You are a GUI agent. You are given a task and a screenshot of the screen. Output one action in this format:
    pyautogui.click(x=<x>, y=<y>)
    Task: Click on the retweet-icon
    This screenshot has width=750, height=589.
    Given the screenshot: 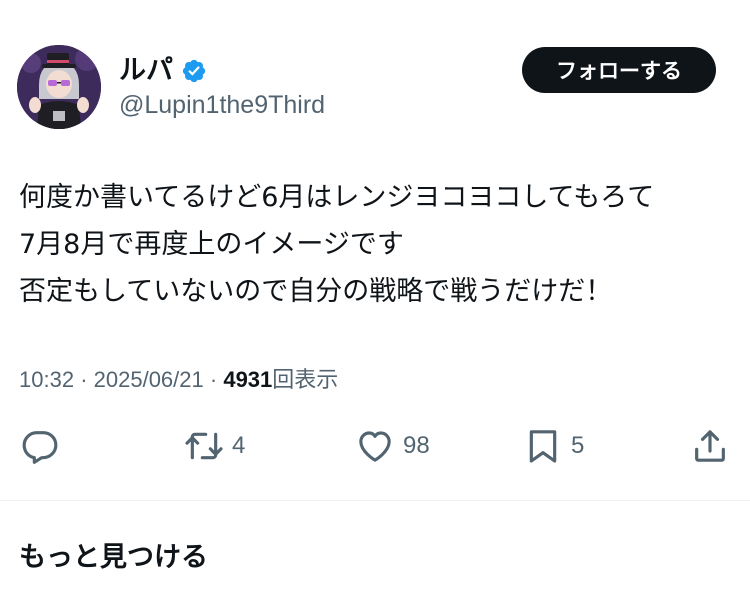 What is the action you would take?
    pyautogui.click(x=204, y=446)
    